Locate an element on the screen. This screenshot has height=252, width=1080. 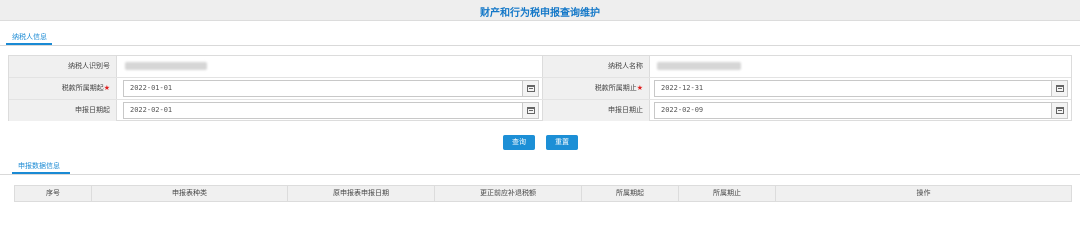
period-end-calendar-button is located at coordinates (1059, 88).